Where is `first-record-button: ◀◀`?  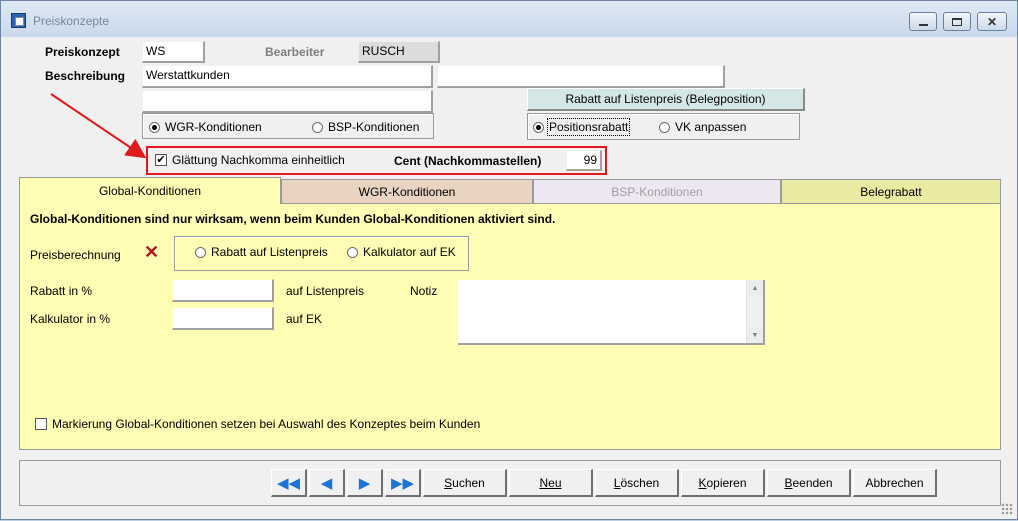 first-record-button: ◀◀ is located at coordinates (289, 483).